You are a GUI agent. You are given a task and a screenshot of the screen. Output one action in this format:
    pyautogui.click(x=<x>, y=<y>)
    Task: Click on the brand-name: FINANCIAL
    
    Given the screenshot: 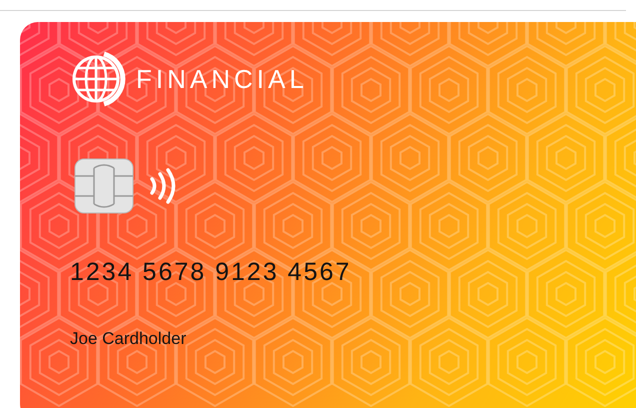 What is the action you would take?
    pyautogui.click(x=222, y=79)
    